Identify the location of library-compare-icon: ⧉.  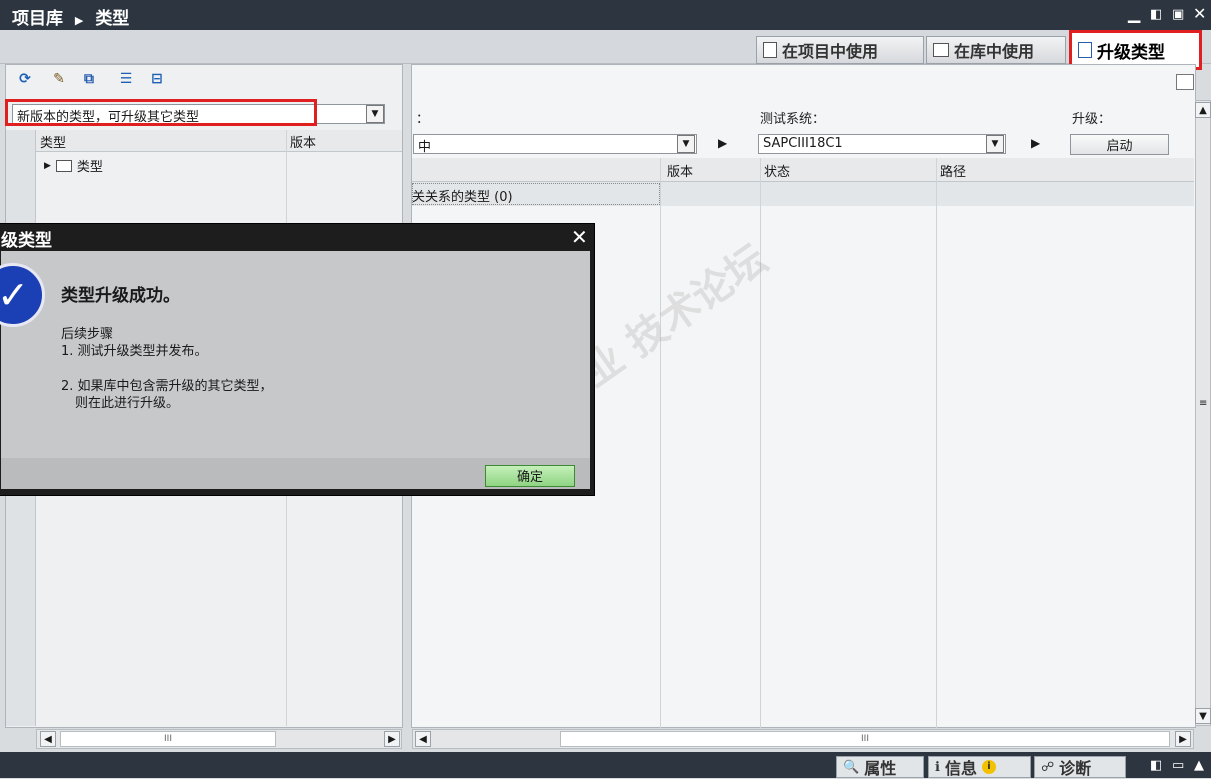
(89, 79).